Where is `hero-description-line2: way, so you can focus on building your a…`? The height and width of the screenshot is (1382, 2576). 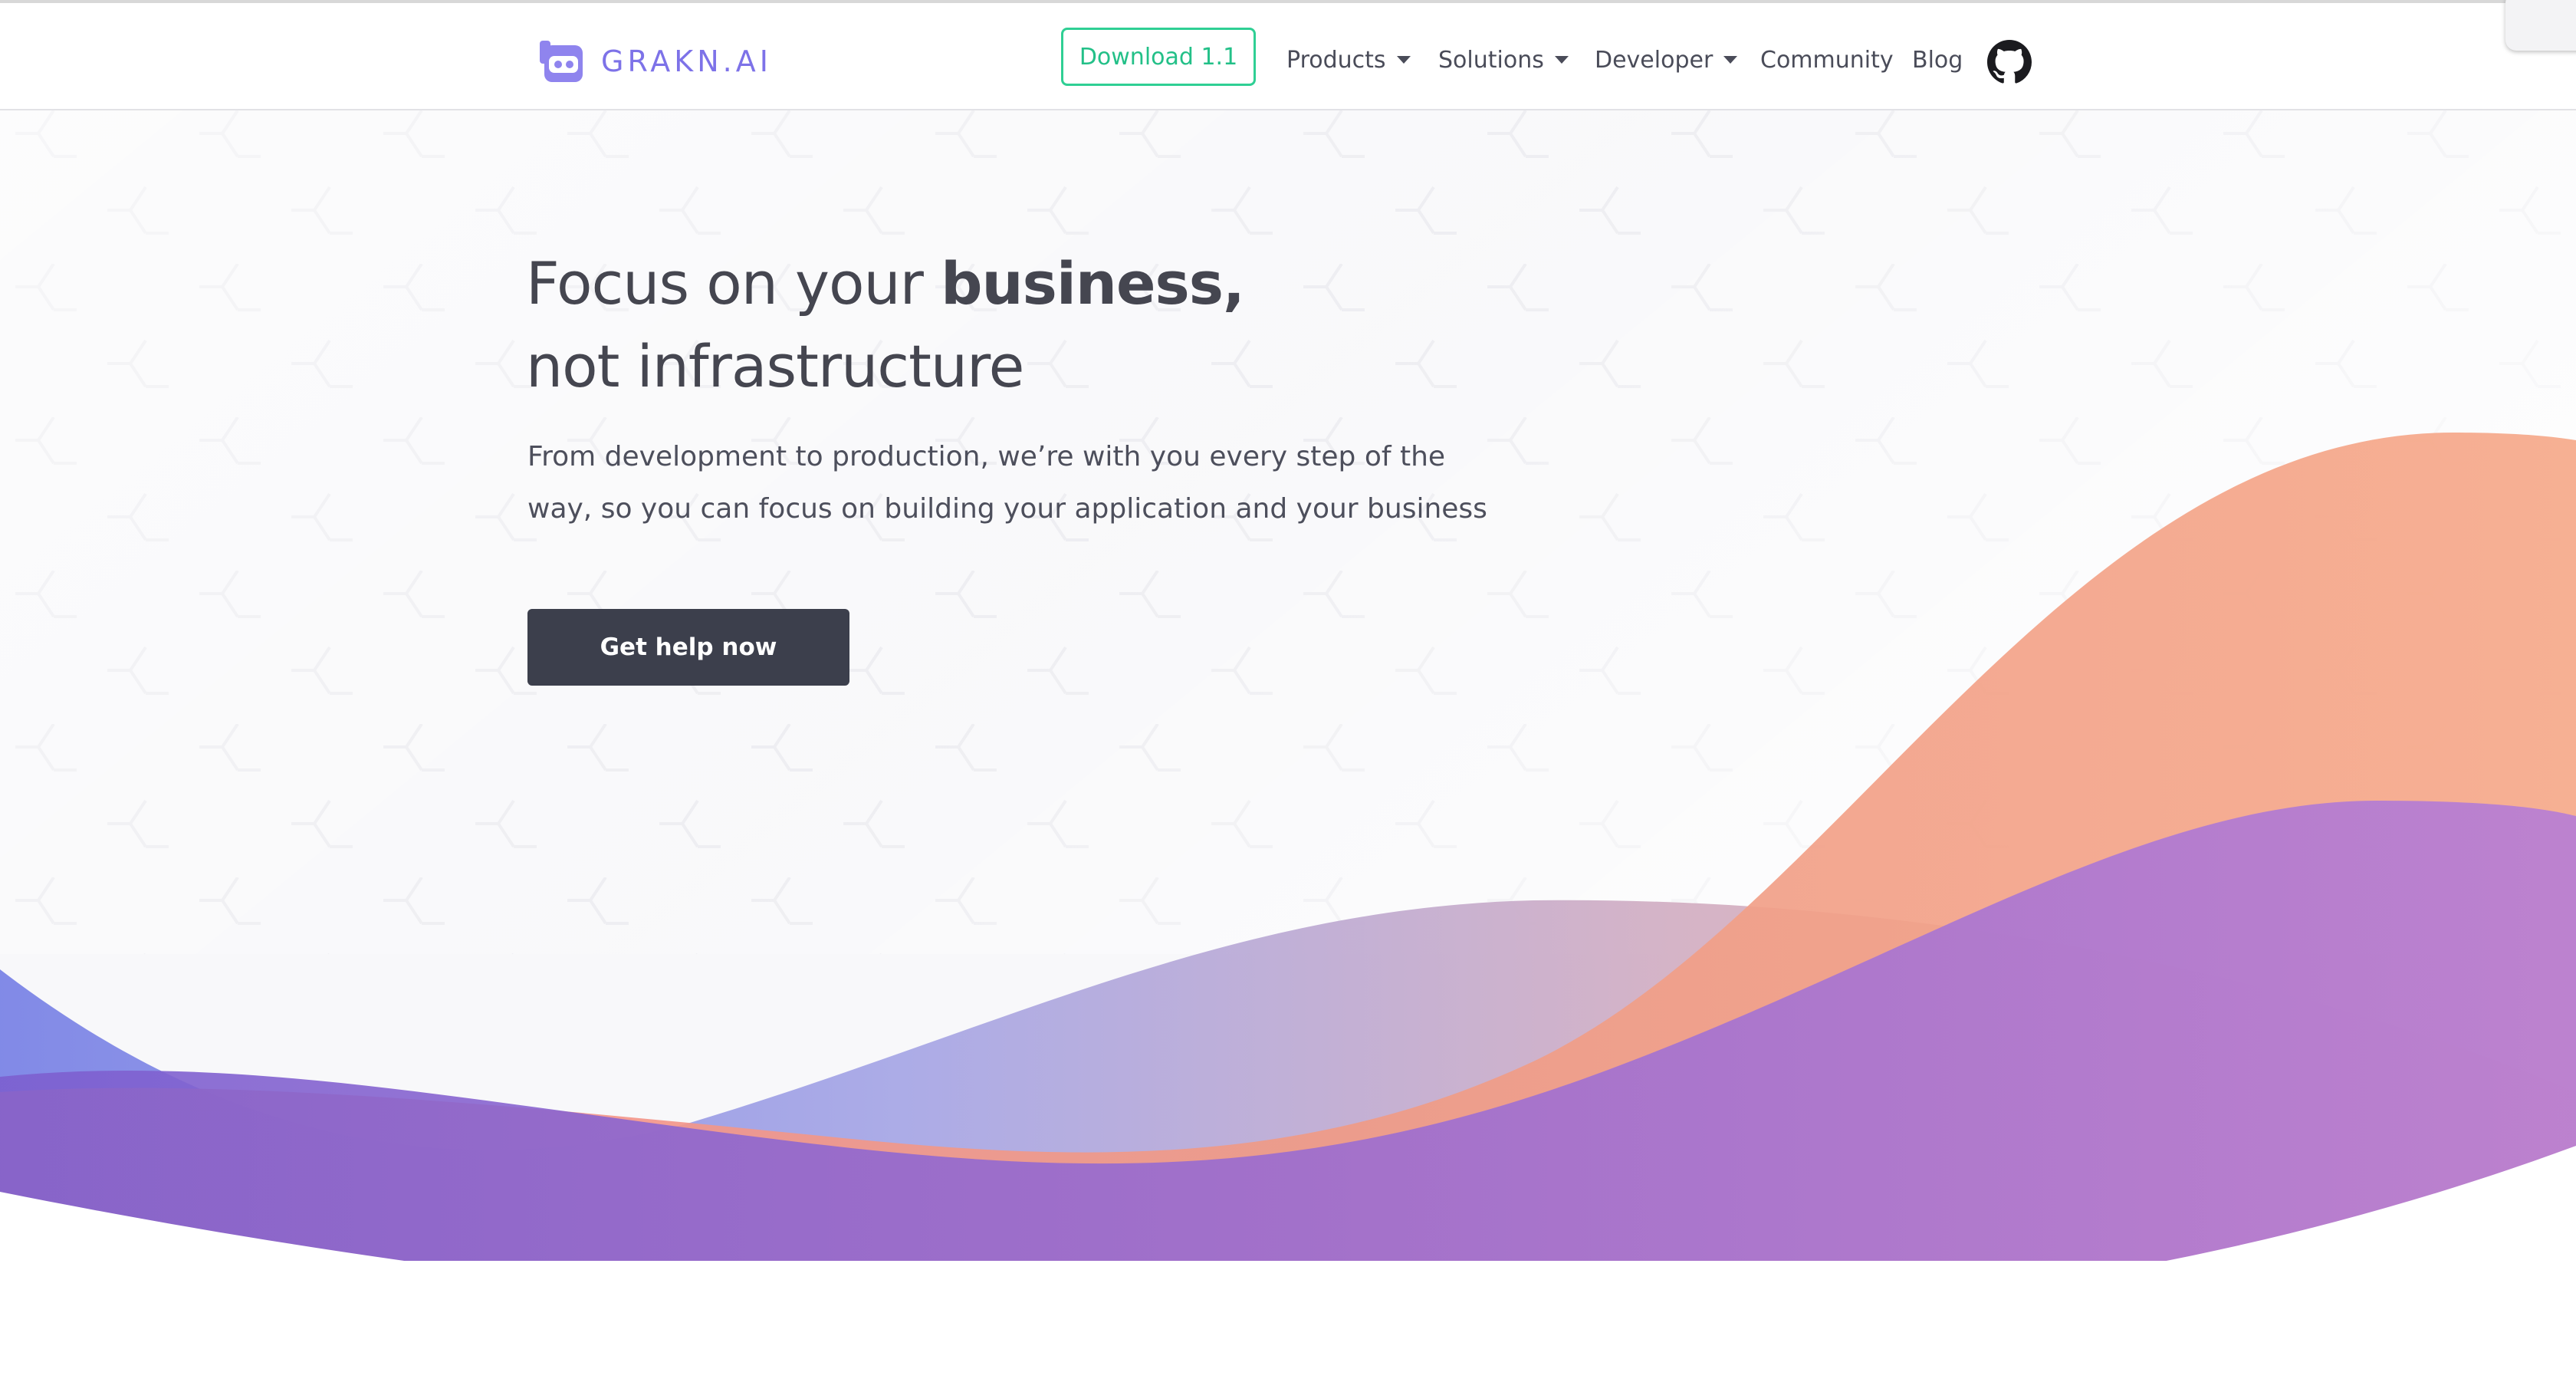 hero-description-line2: way, so you can focus on building your a… is located at coordinates (1007, 509).